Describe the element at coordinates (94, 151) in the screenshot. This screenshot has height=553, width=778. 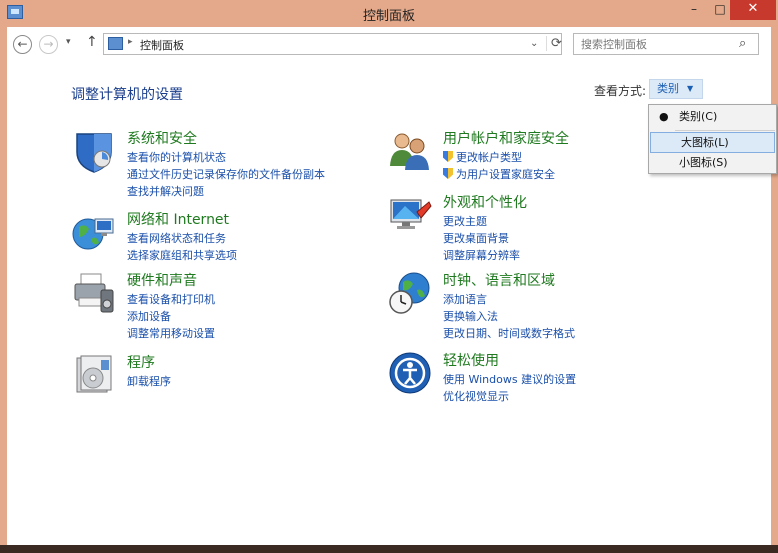
I see `shield-icon` at that location.